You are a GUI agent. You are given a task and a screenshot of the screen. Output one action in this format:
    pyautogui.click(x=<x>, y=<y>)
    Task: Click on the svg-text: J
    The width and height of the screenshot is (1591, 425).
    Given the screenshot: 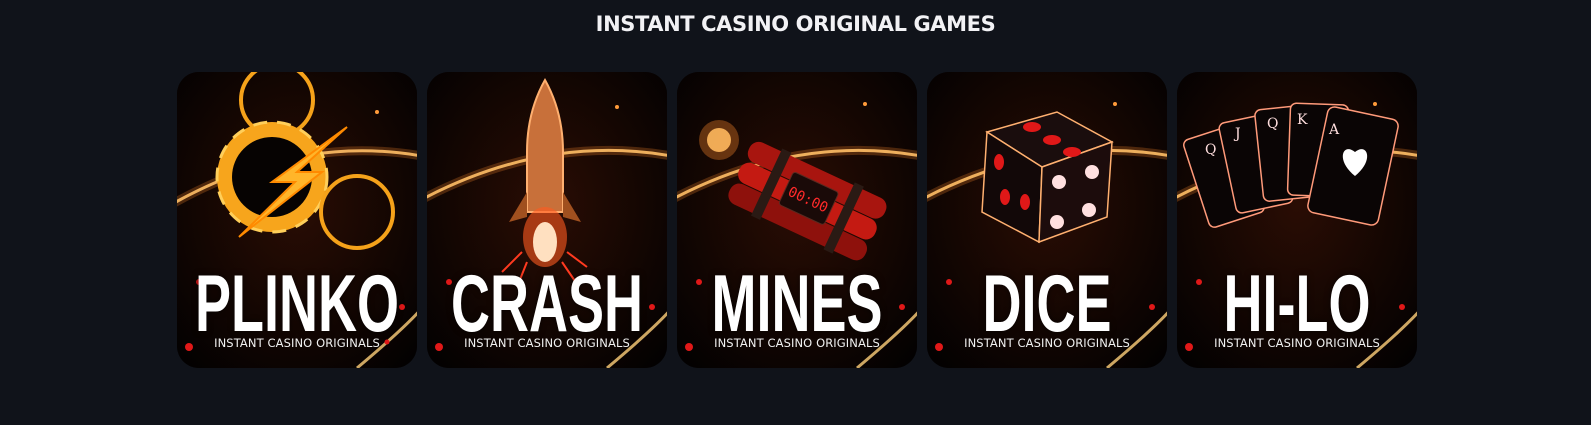 What is the action you would take?
    pyautogui.click(x=1237, y=134)
    